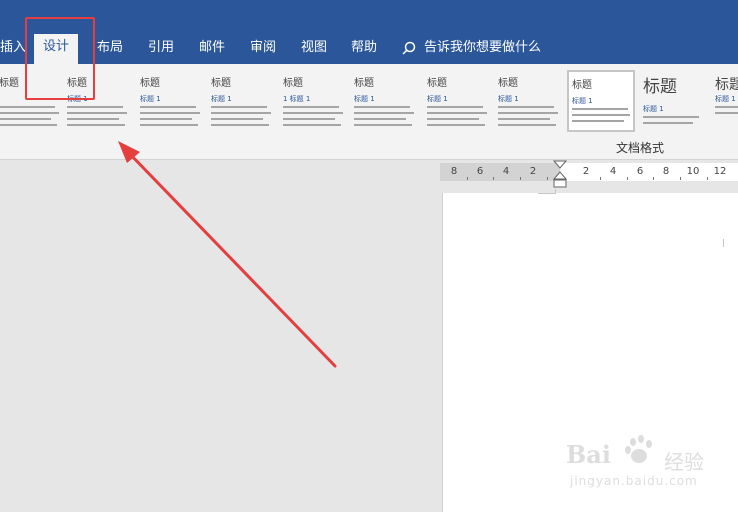 The height and width of the screenshot is (512, 738). Describe the element at coordinates (634, 481) in the screenshot. I see `watermark-url: jingyan.baidu.com` at that location.